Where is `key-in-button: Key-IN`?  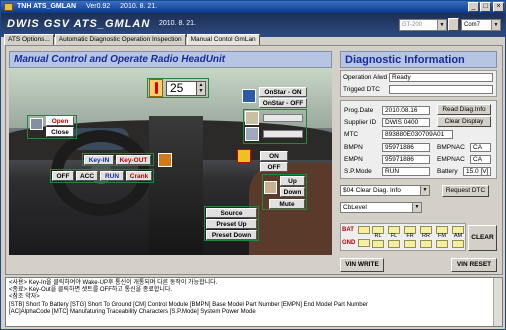
key-in-button: Key-IN is located at coordinates (99, 160).